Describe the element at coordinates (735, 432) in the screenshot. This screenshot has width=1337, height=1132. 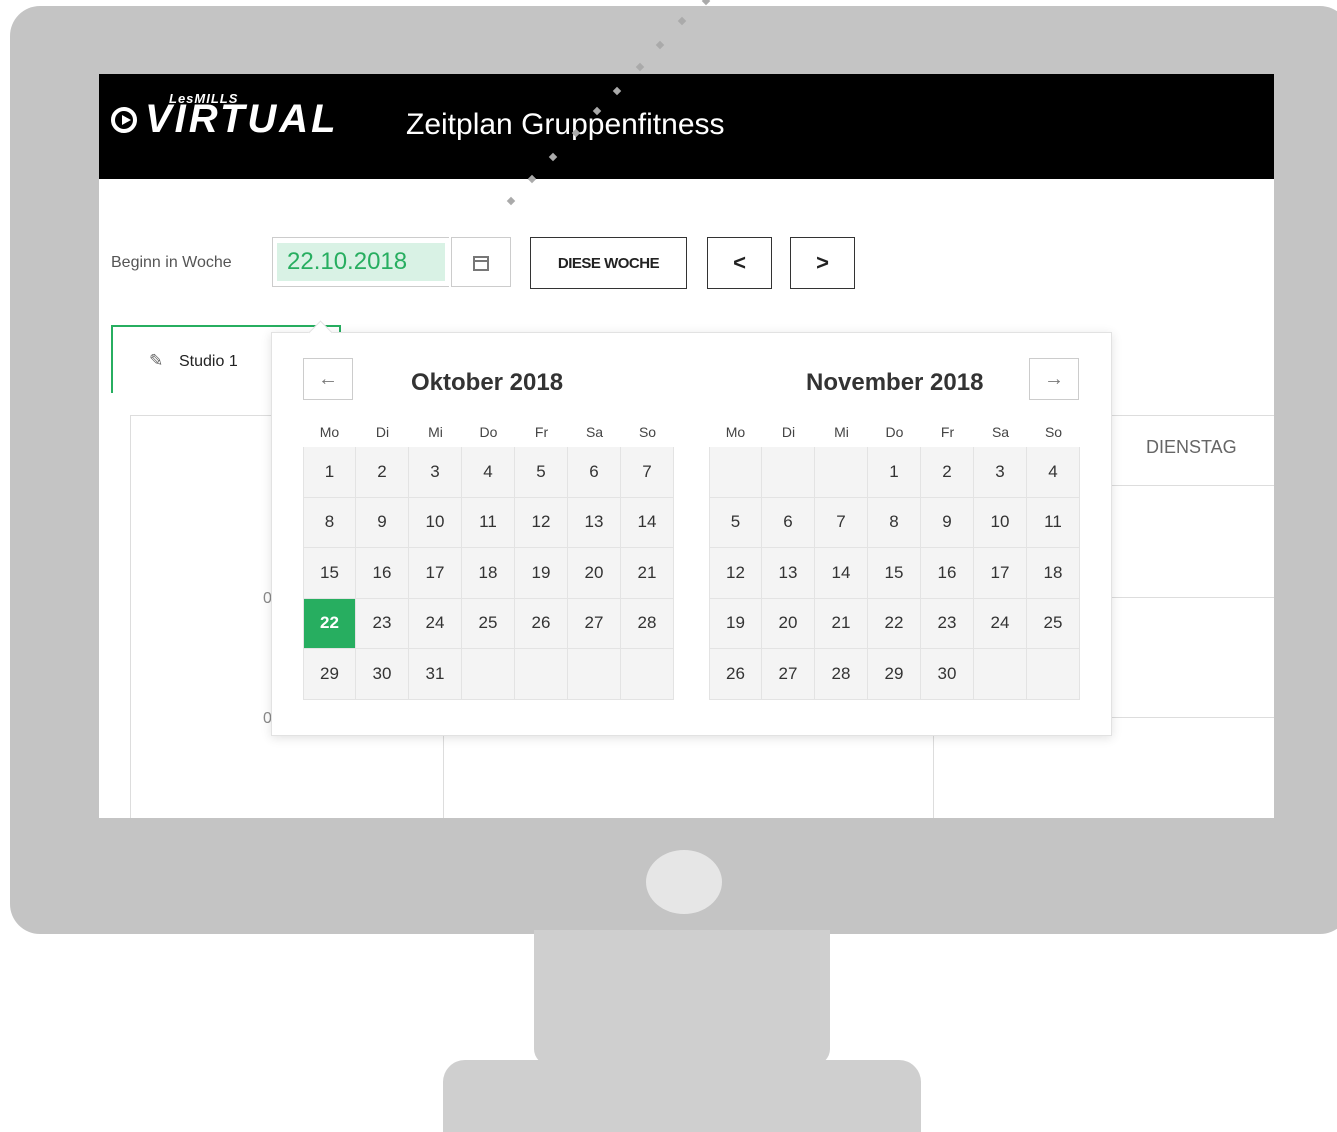
I see `weekday-label: Mo` at that location.